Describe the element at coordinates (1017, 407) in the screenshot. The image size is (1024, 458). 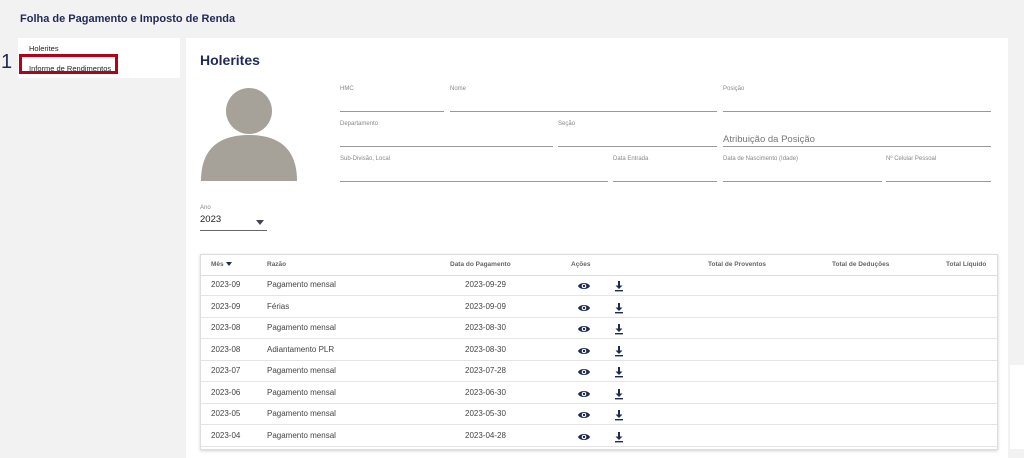
I see `scroll-strip` at that location.